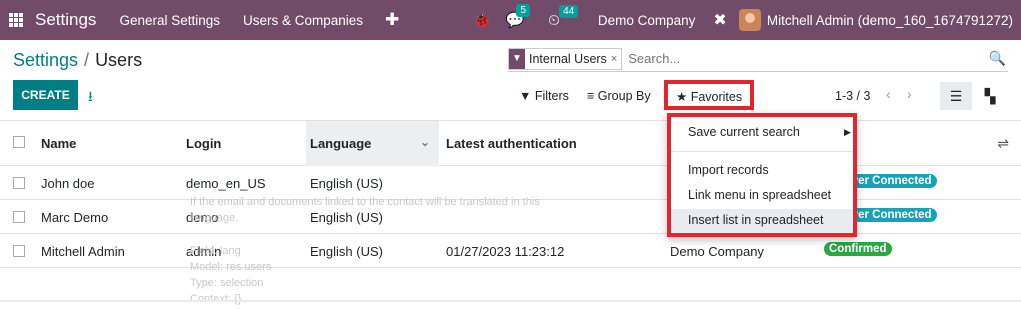 Image resolution: width=1021 pixels, height=309 pixels. I want to click on status-badge: Confirmed, so click(858, 249).